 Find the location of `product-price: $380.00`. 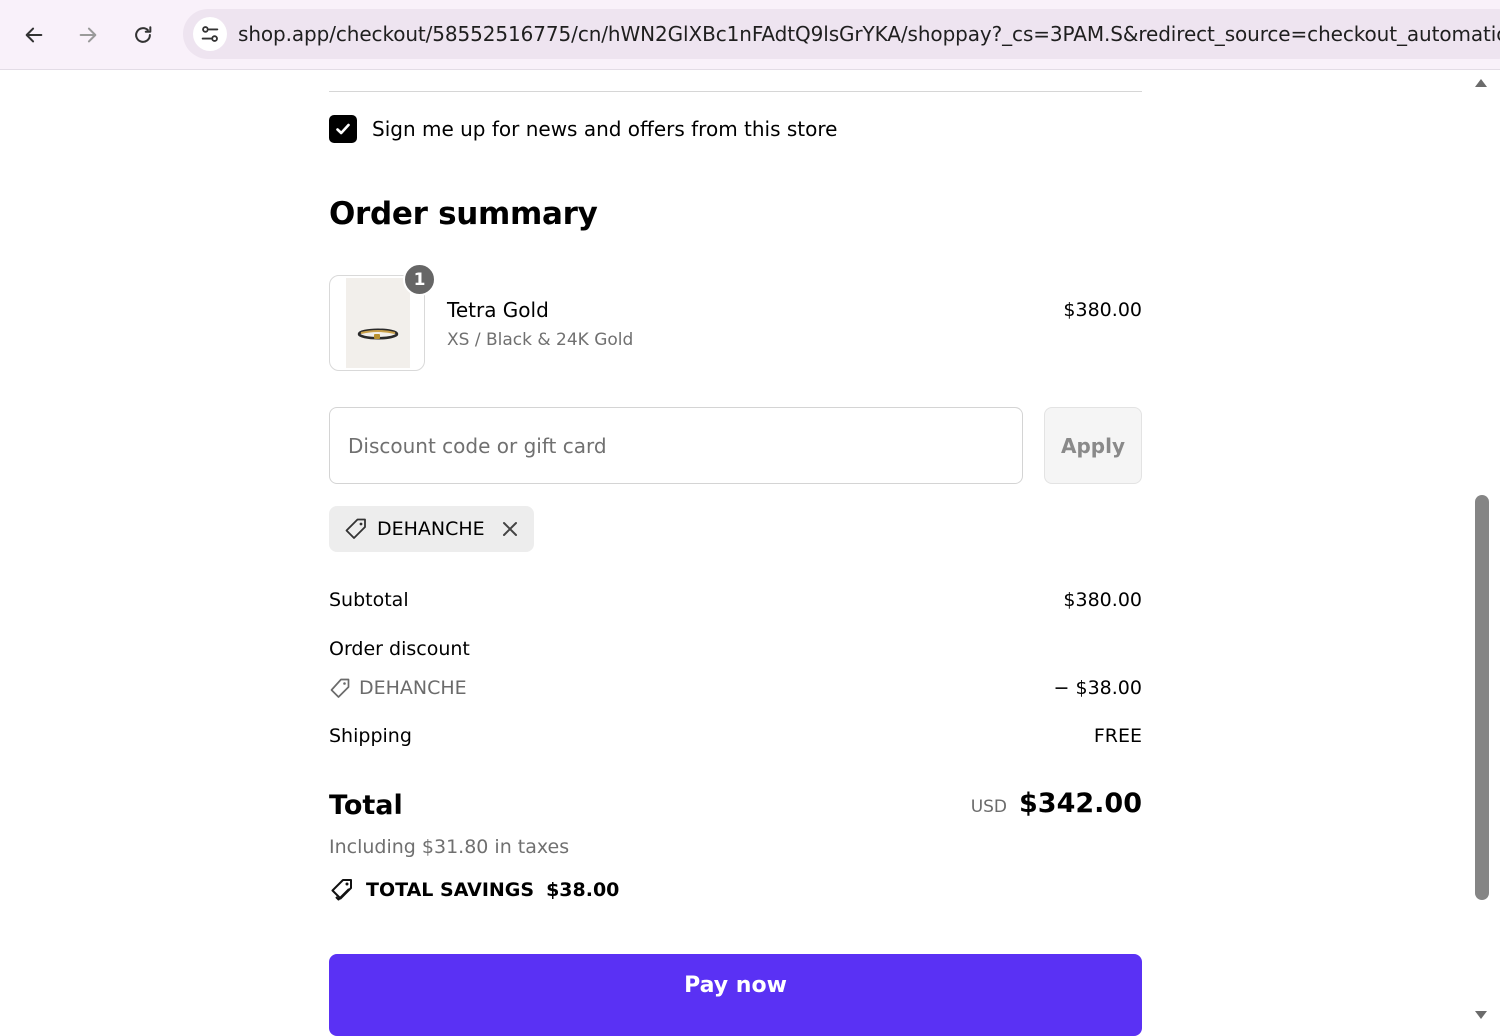

product-price: $380.00 is located at coordinates (1102, 310).